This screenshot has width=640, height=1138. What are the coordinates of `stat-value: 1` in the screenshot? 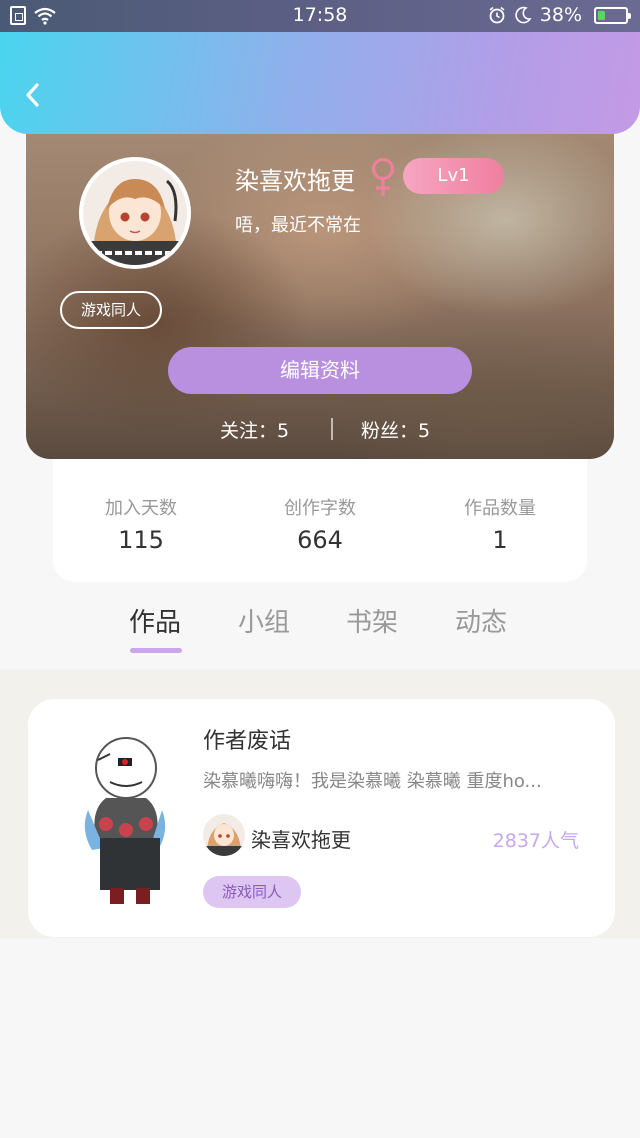 It's located at (500, 540).